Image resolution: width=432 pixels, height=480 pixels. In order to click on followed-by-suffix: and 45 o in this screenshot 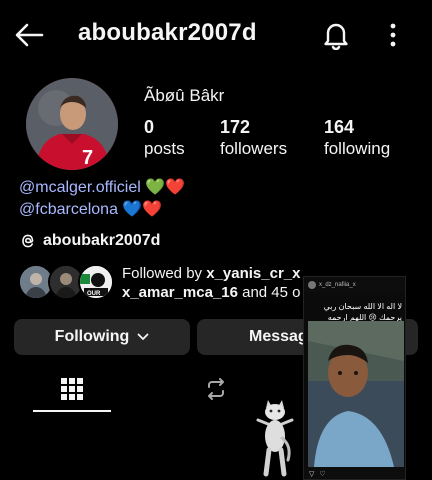, I will do `click(269, 292)`.